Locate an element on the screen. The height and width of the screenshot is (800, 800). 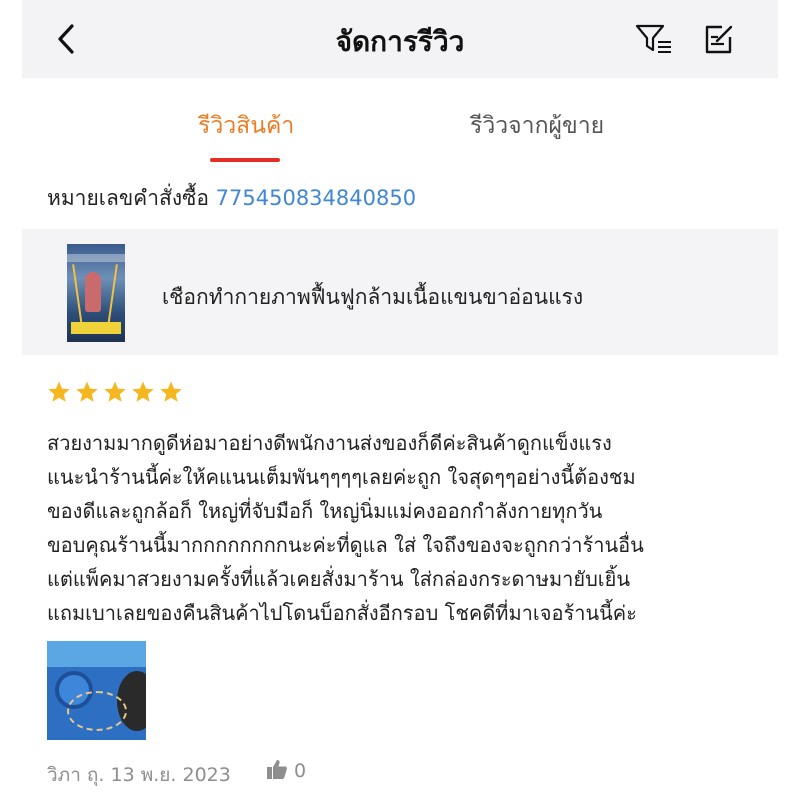
product-thumbnail is located at coordinates (96, 293).